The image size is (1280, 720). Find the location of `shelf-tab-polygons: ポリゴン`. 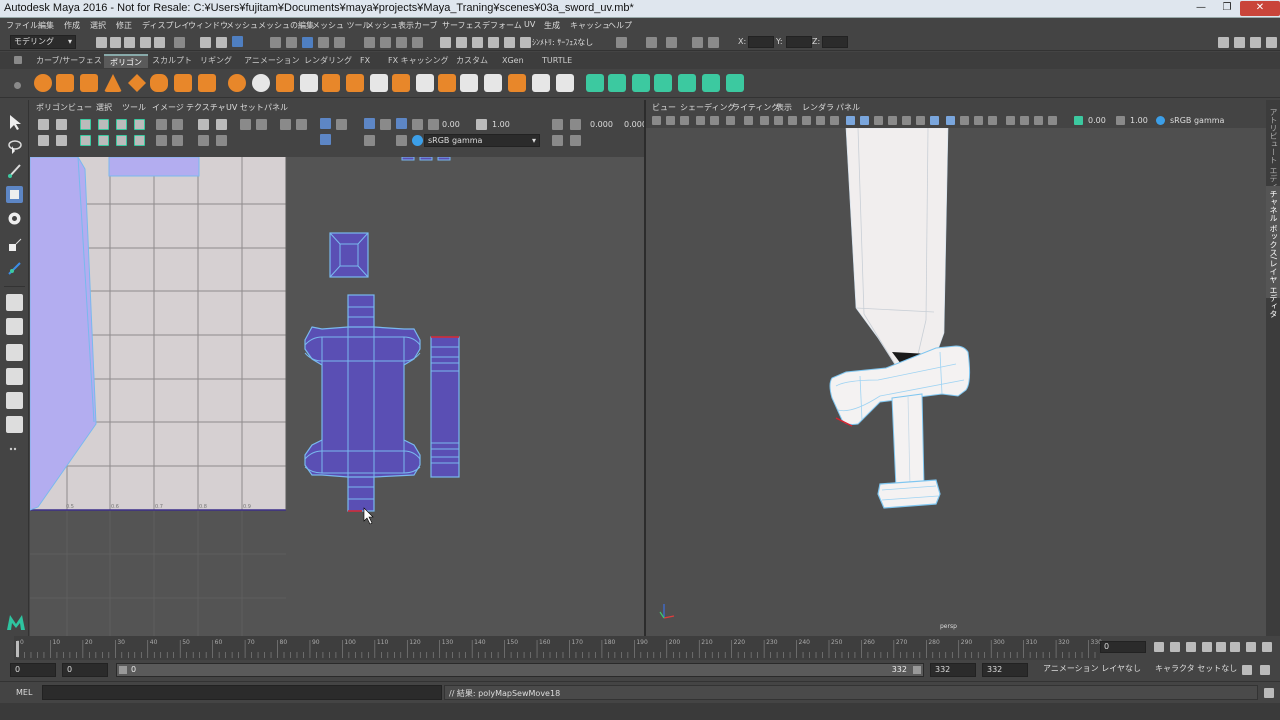

shelf-tab-polygons: ポリゴン is located at coordinates (126, 61).